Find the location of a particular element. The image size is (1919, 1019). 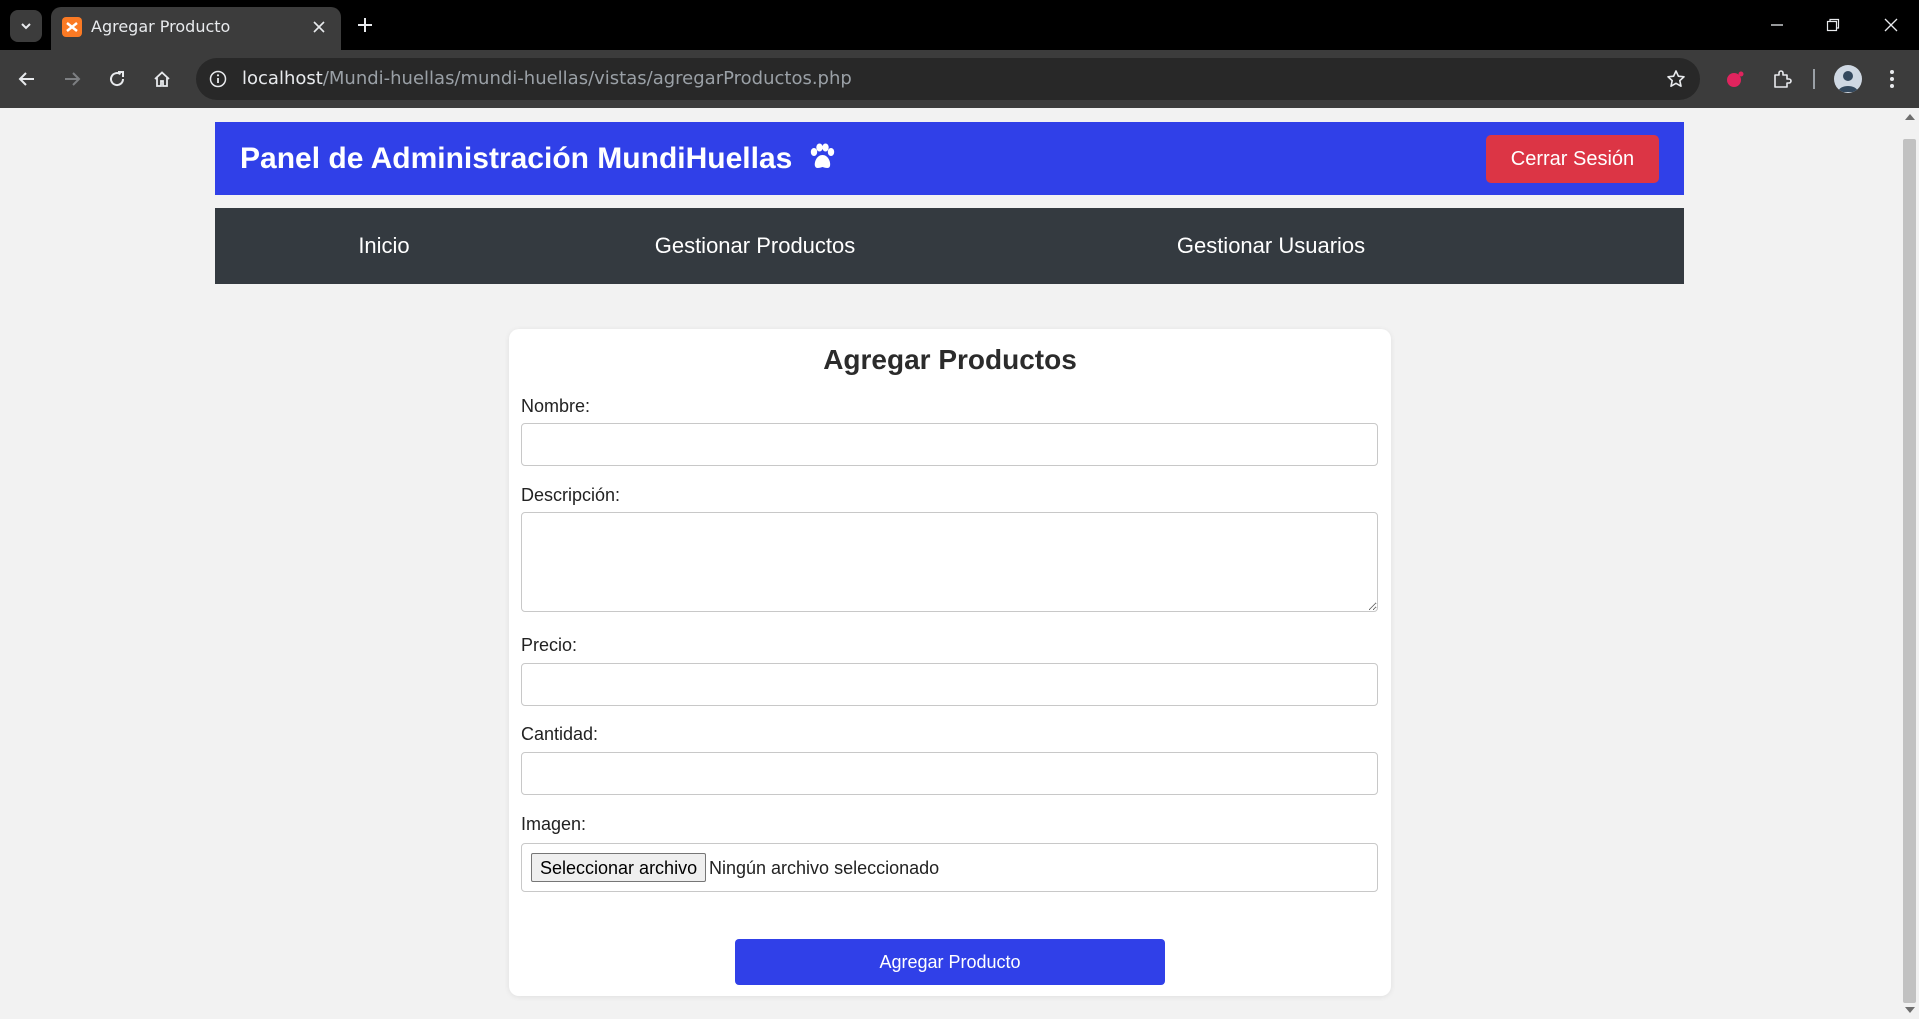

descripcion-textarea is located at coordinates (949, 562).